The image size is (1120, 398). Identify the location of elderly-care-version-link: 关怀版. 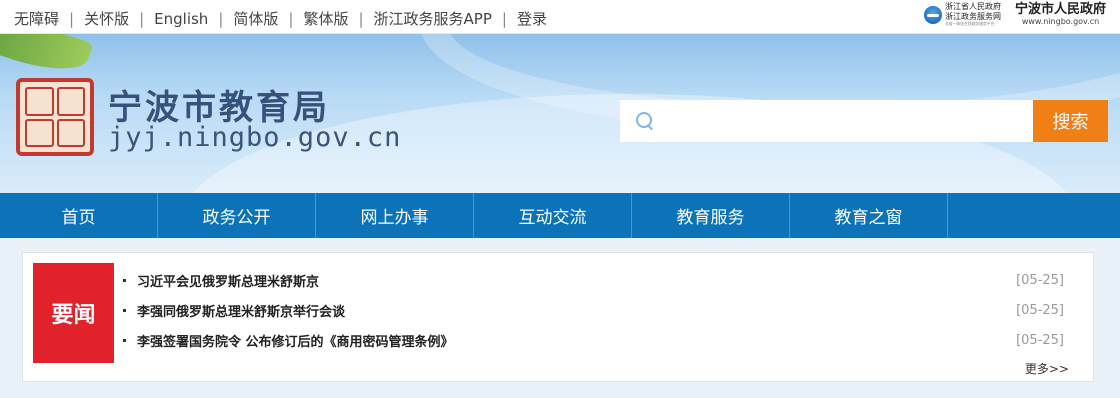
(106, 18).